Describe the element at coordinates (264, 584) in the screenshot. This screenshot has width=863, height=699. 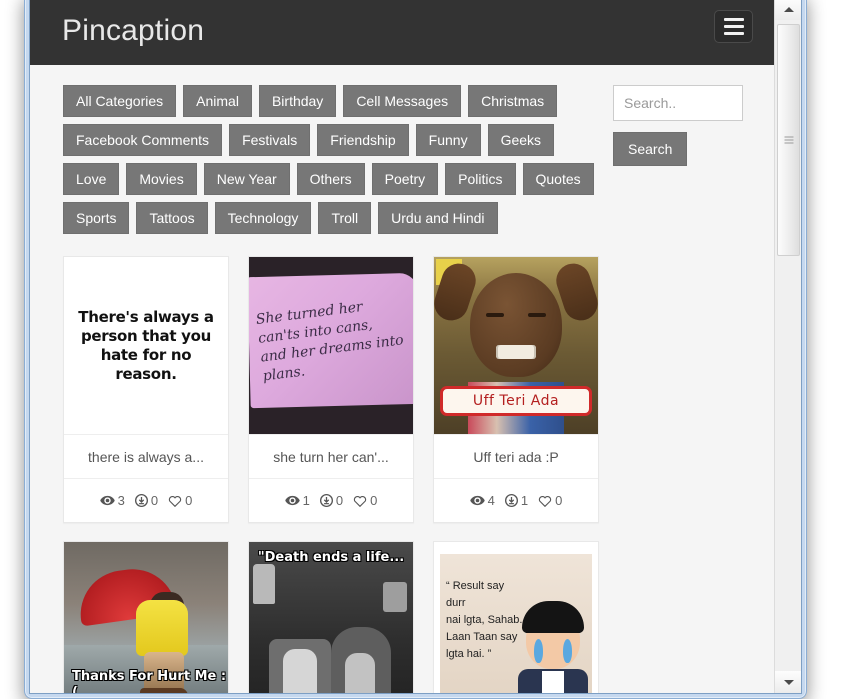
I see `left-lamp` at that location.